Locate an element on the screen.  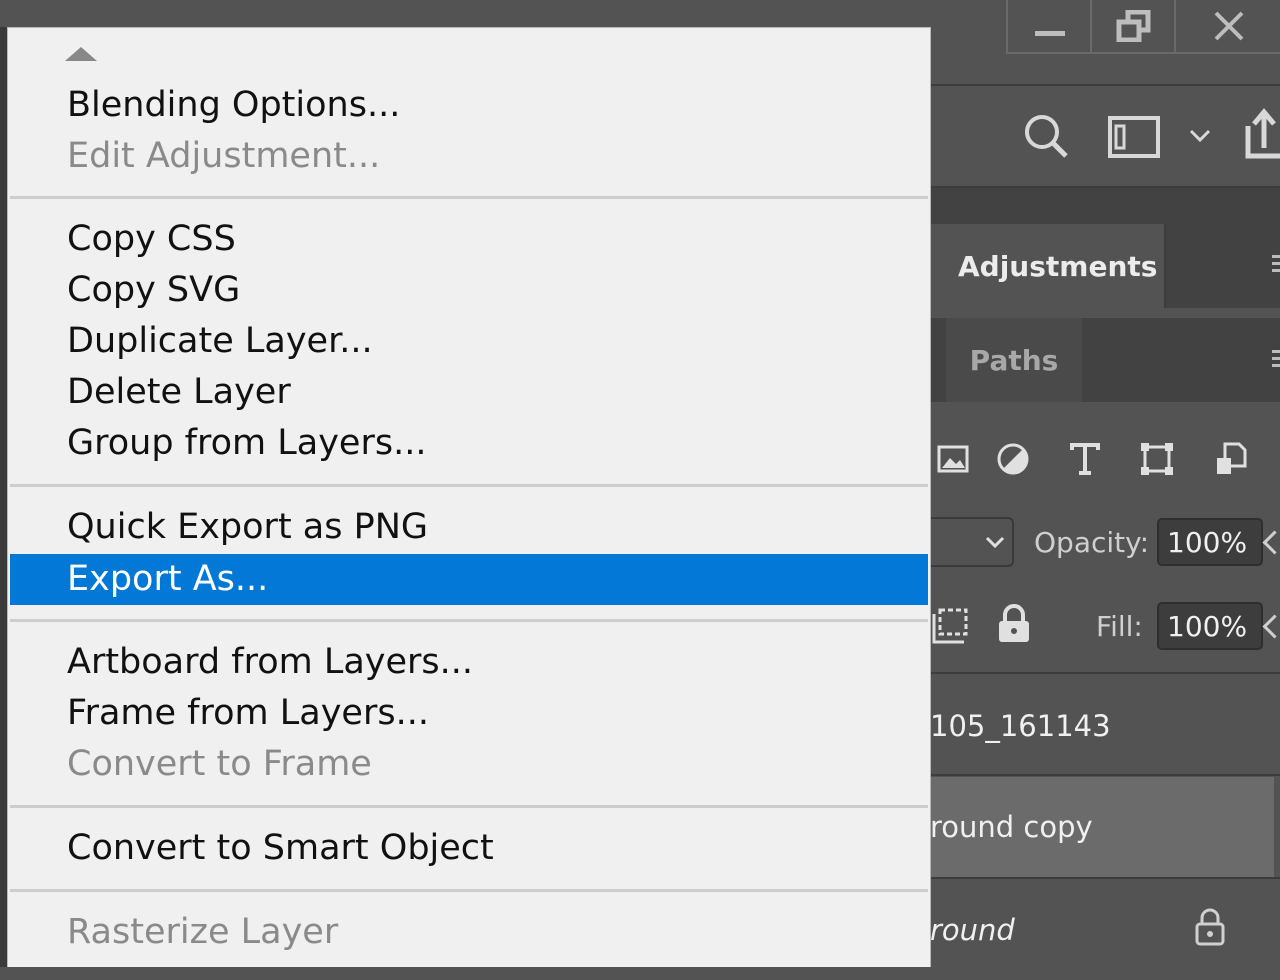
canvas-edge is located at coordinates (3, 497).